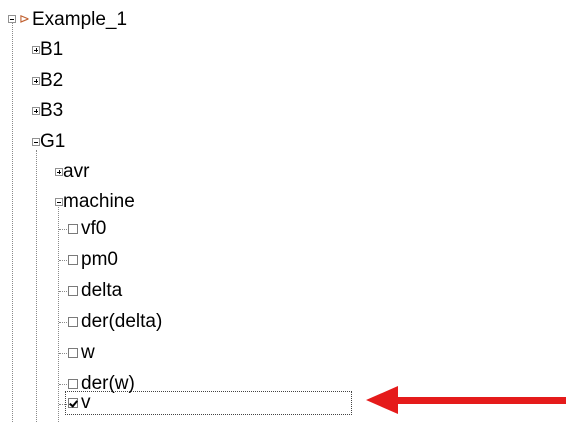 This screenshot has height=422, width=568. Describe the element at coordinates (73, 322) in the screenshot. I see `checkbox-der-delta` at that location.